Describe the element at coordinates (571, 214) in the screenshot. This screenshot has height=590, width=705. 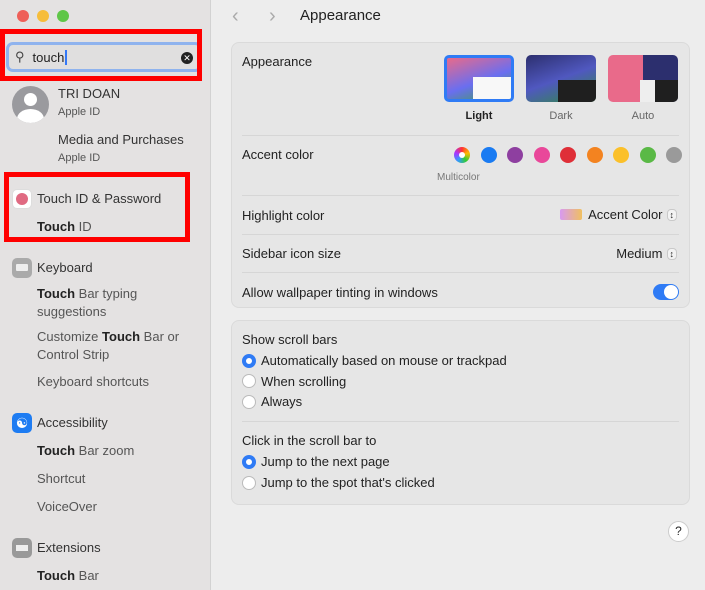
I see `highlight-swatch` at that location.